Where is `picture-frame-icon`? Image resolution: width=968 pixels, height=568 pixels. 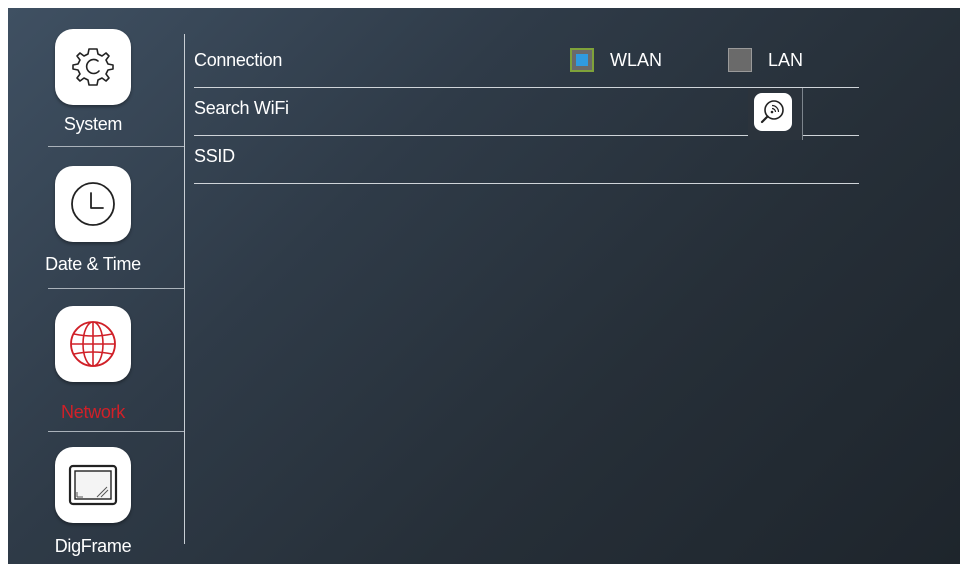 picture-frame-icon is located at coordinates (93, 485).